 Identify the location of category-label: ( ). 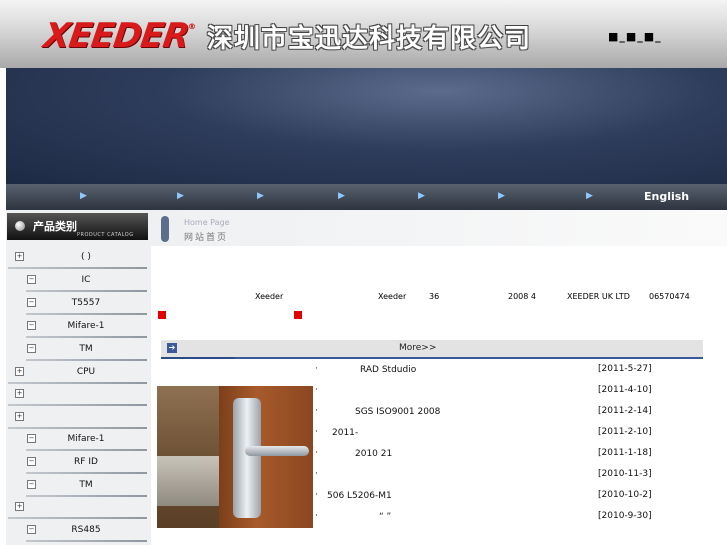
(86, 257).